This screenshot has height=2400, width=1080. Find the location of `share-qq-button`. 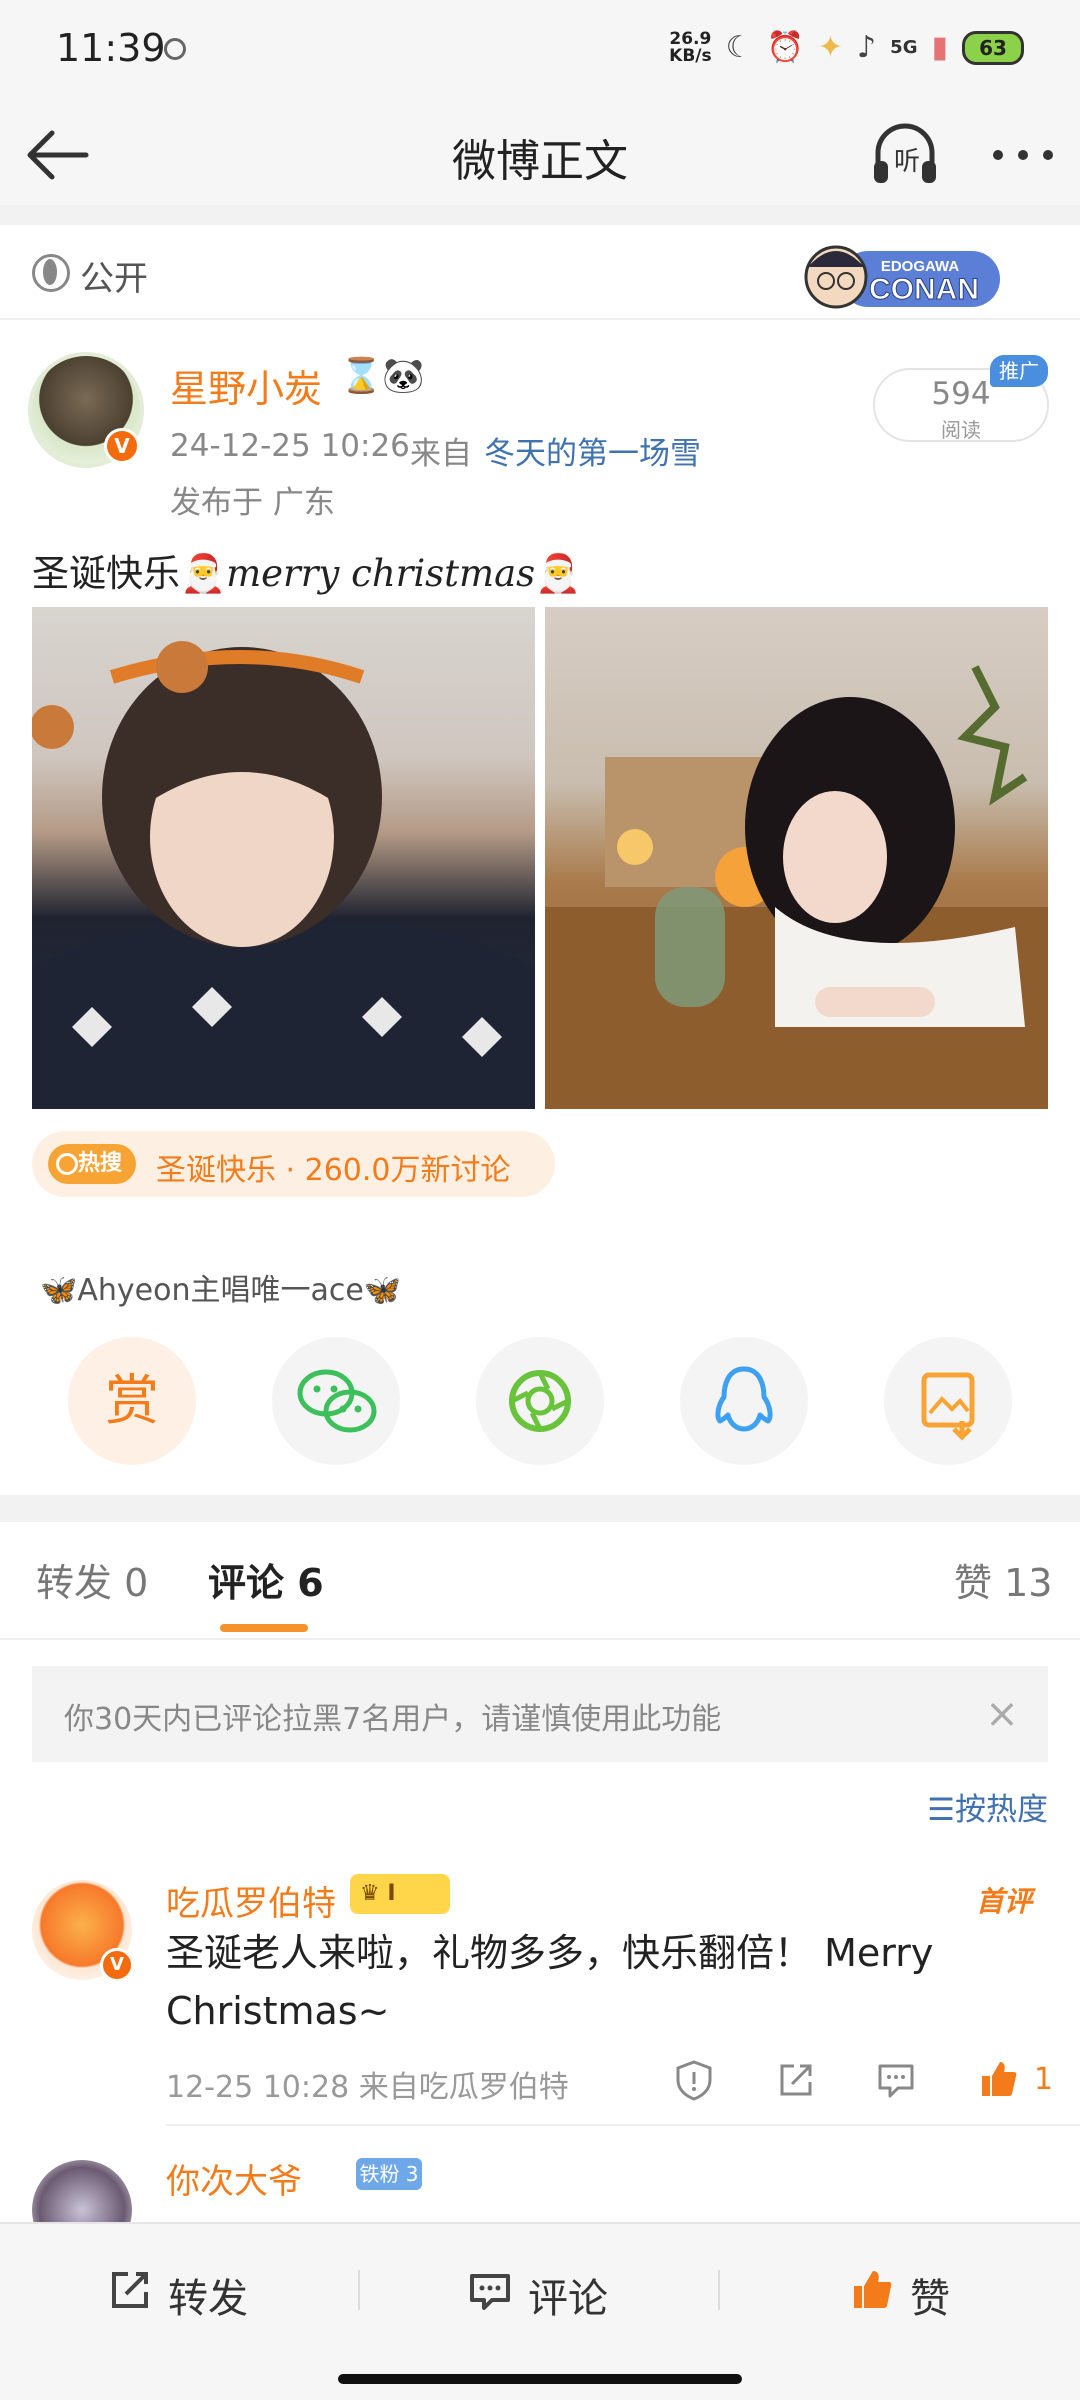

share-qq-button is located at coordinates (744, 1401).